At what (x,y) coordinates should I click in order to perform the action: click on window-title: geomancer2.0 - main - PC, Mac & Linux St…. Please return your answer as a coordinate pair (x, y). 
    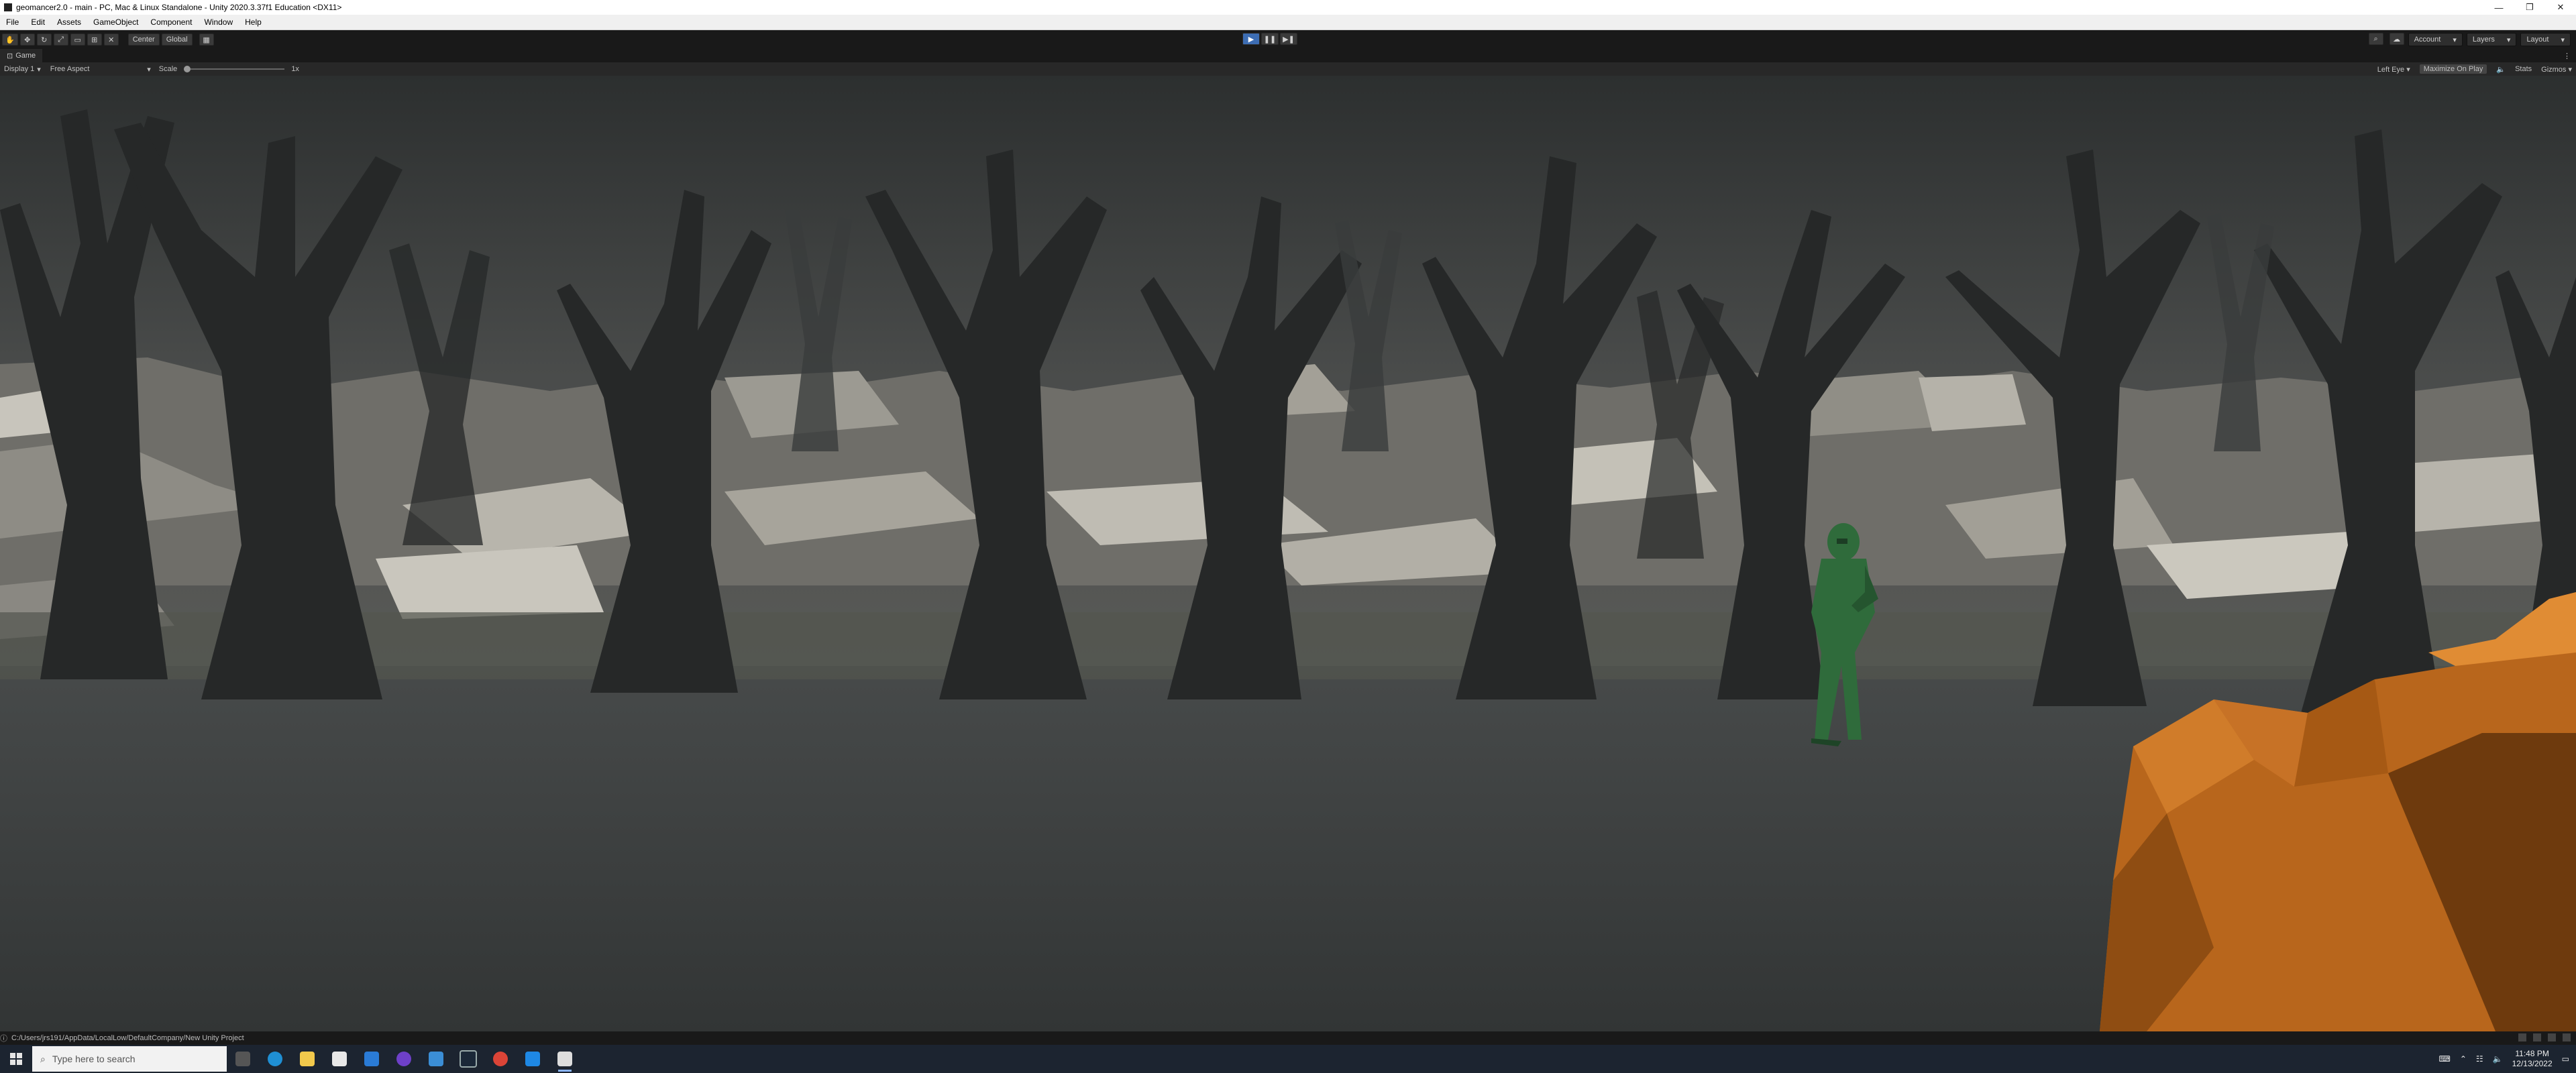
    Looking at the image, I should click on (179, 7).